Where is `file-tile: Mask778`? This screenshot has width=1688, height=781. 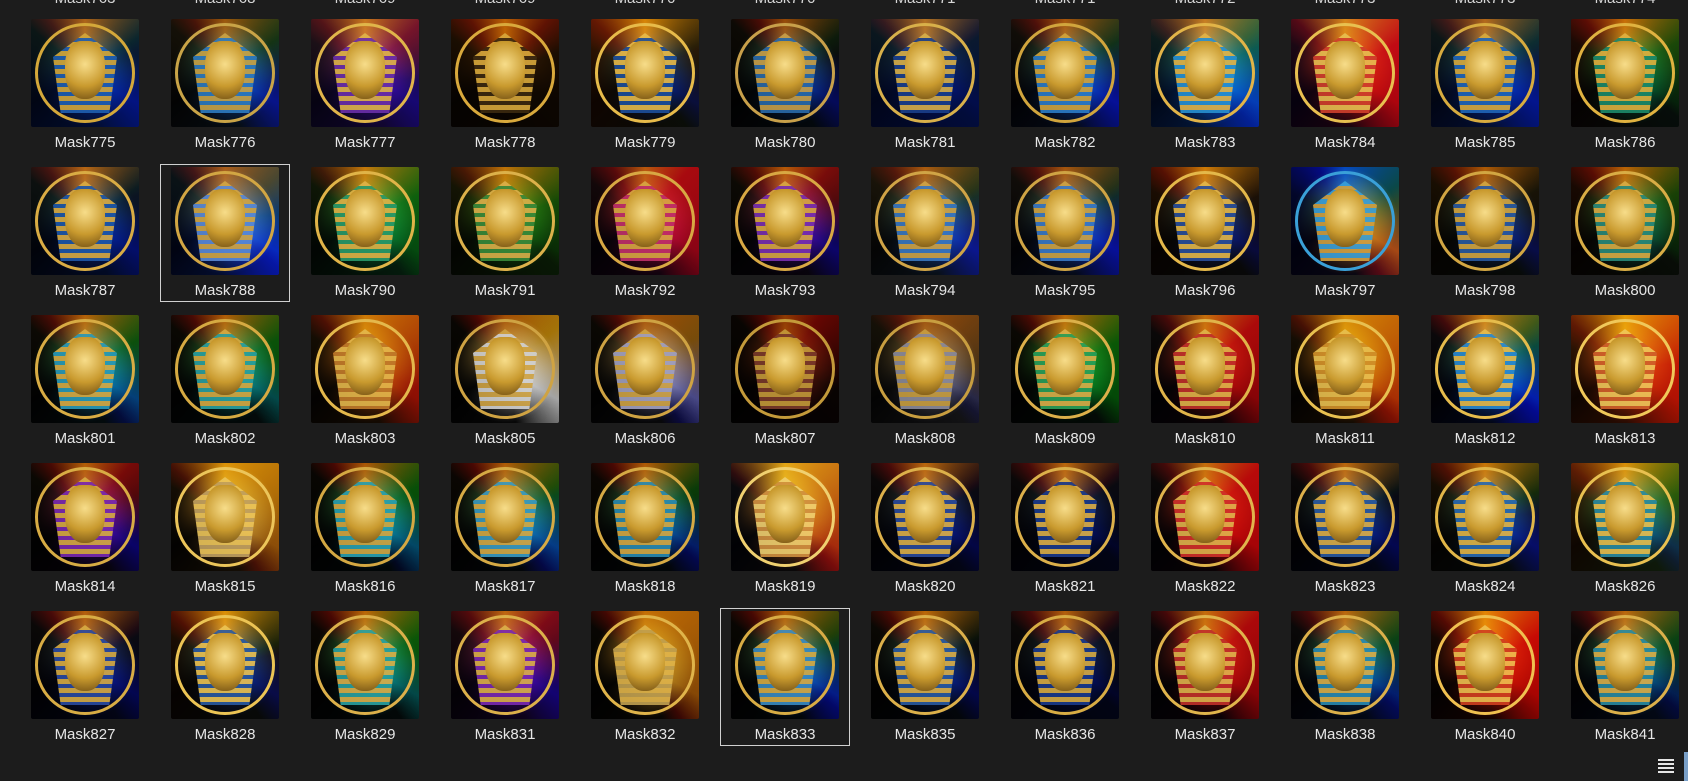
file-tile: Mask778 is located at coordinates (505, 85).